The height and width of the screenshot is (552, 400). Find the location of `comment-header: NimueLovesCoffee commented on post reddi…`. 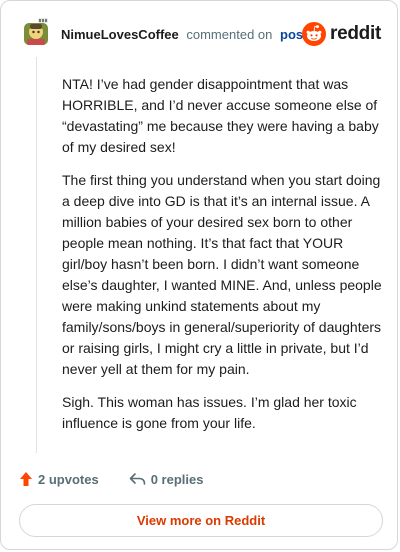

comment-header: NimueLovesCoffee commented on post reddi… is located at coordinates (199, 31).